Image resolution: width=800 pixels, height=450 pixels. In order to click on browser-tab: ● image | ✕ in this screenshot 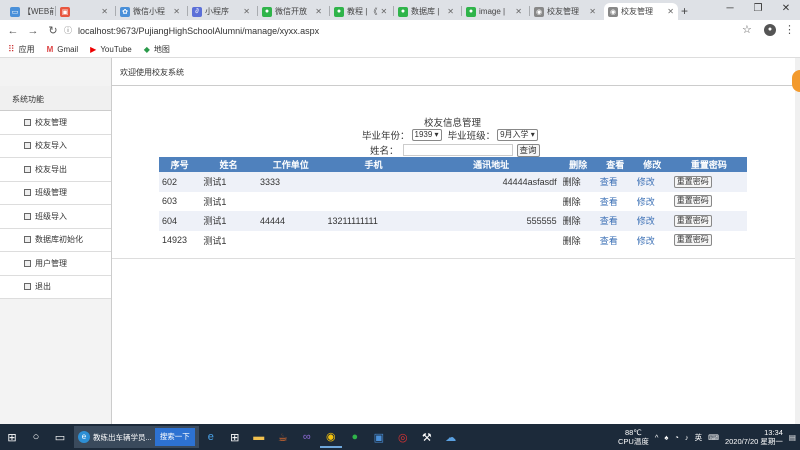, I will do `click(494, 11)`.